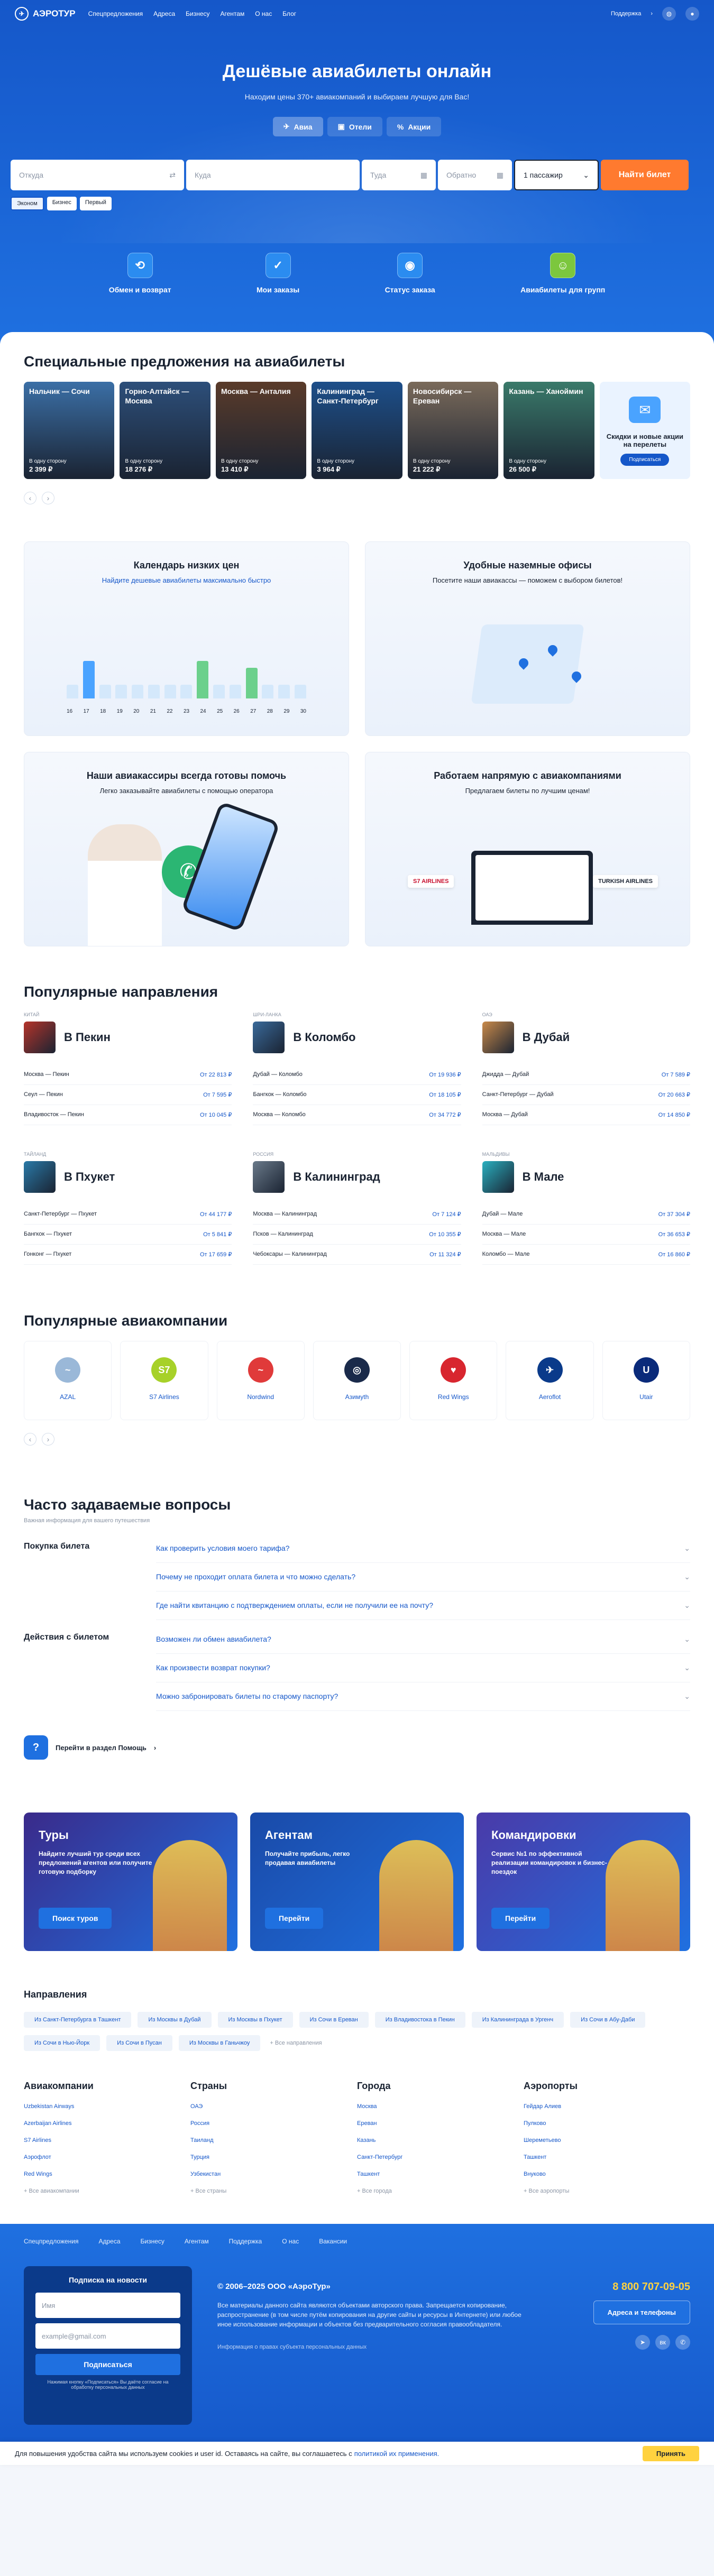 This screenshot has width=714, height=2576. Describe the element at coordinates (586, 1095) in the screenshot. I see `route-row: Санкт-Петербург — Дубай От 20 663 ₽` at that location.